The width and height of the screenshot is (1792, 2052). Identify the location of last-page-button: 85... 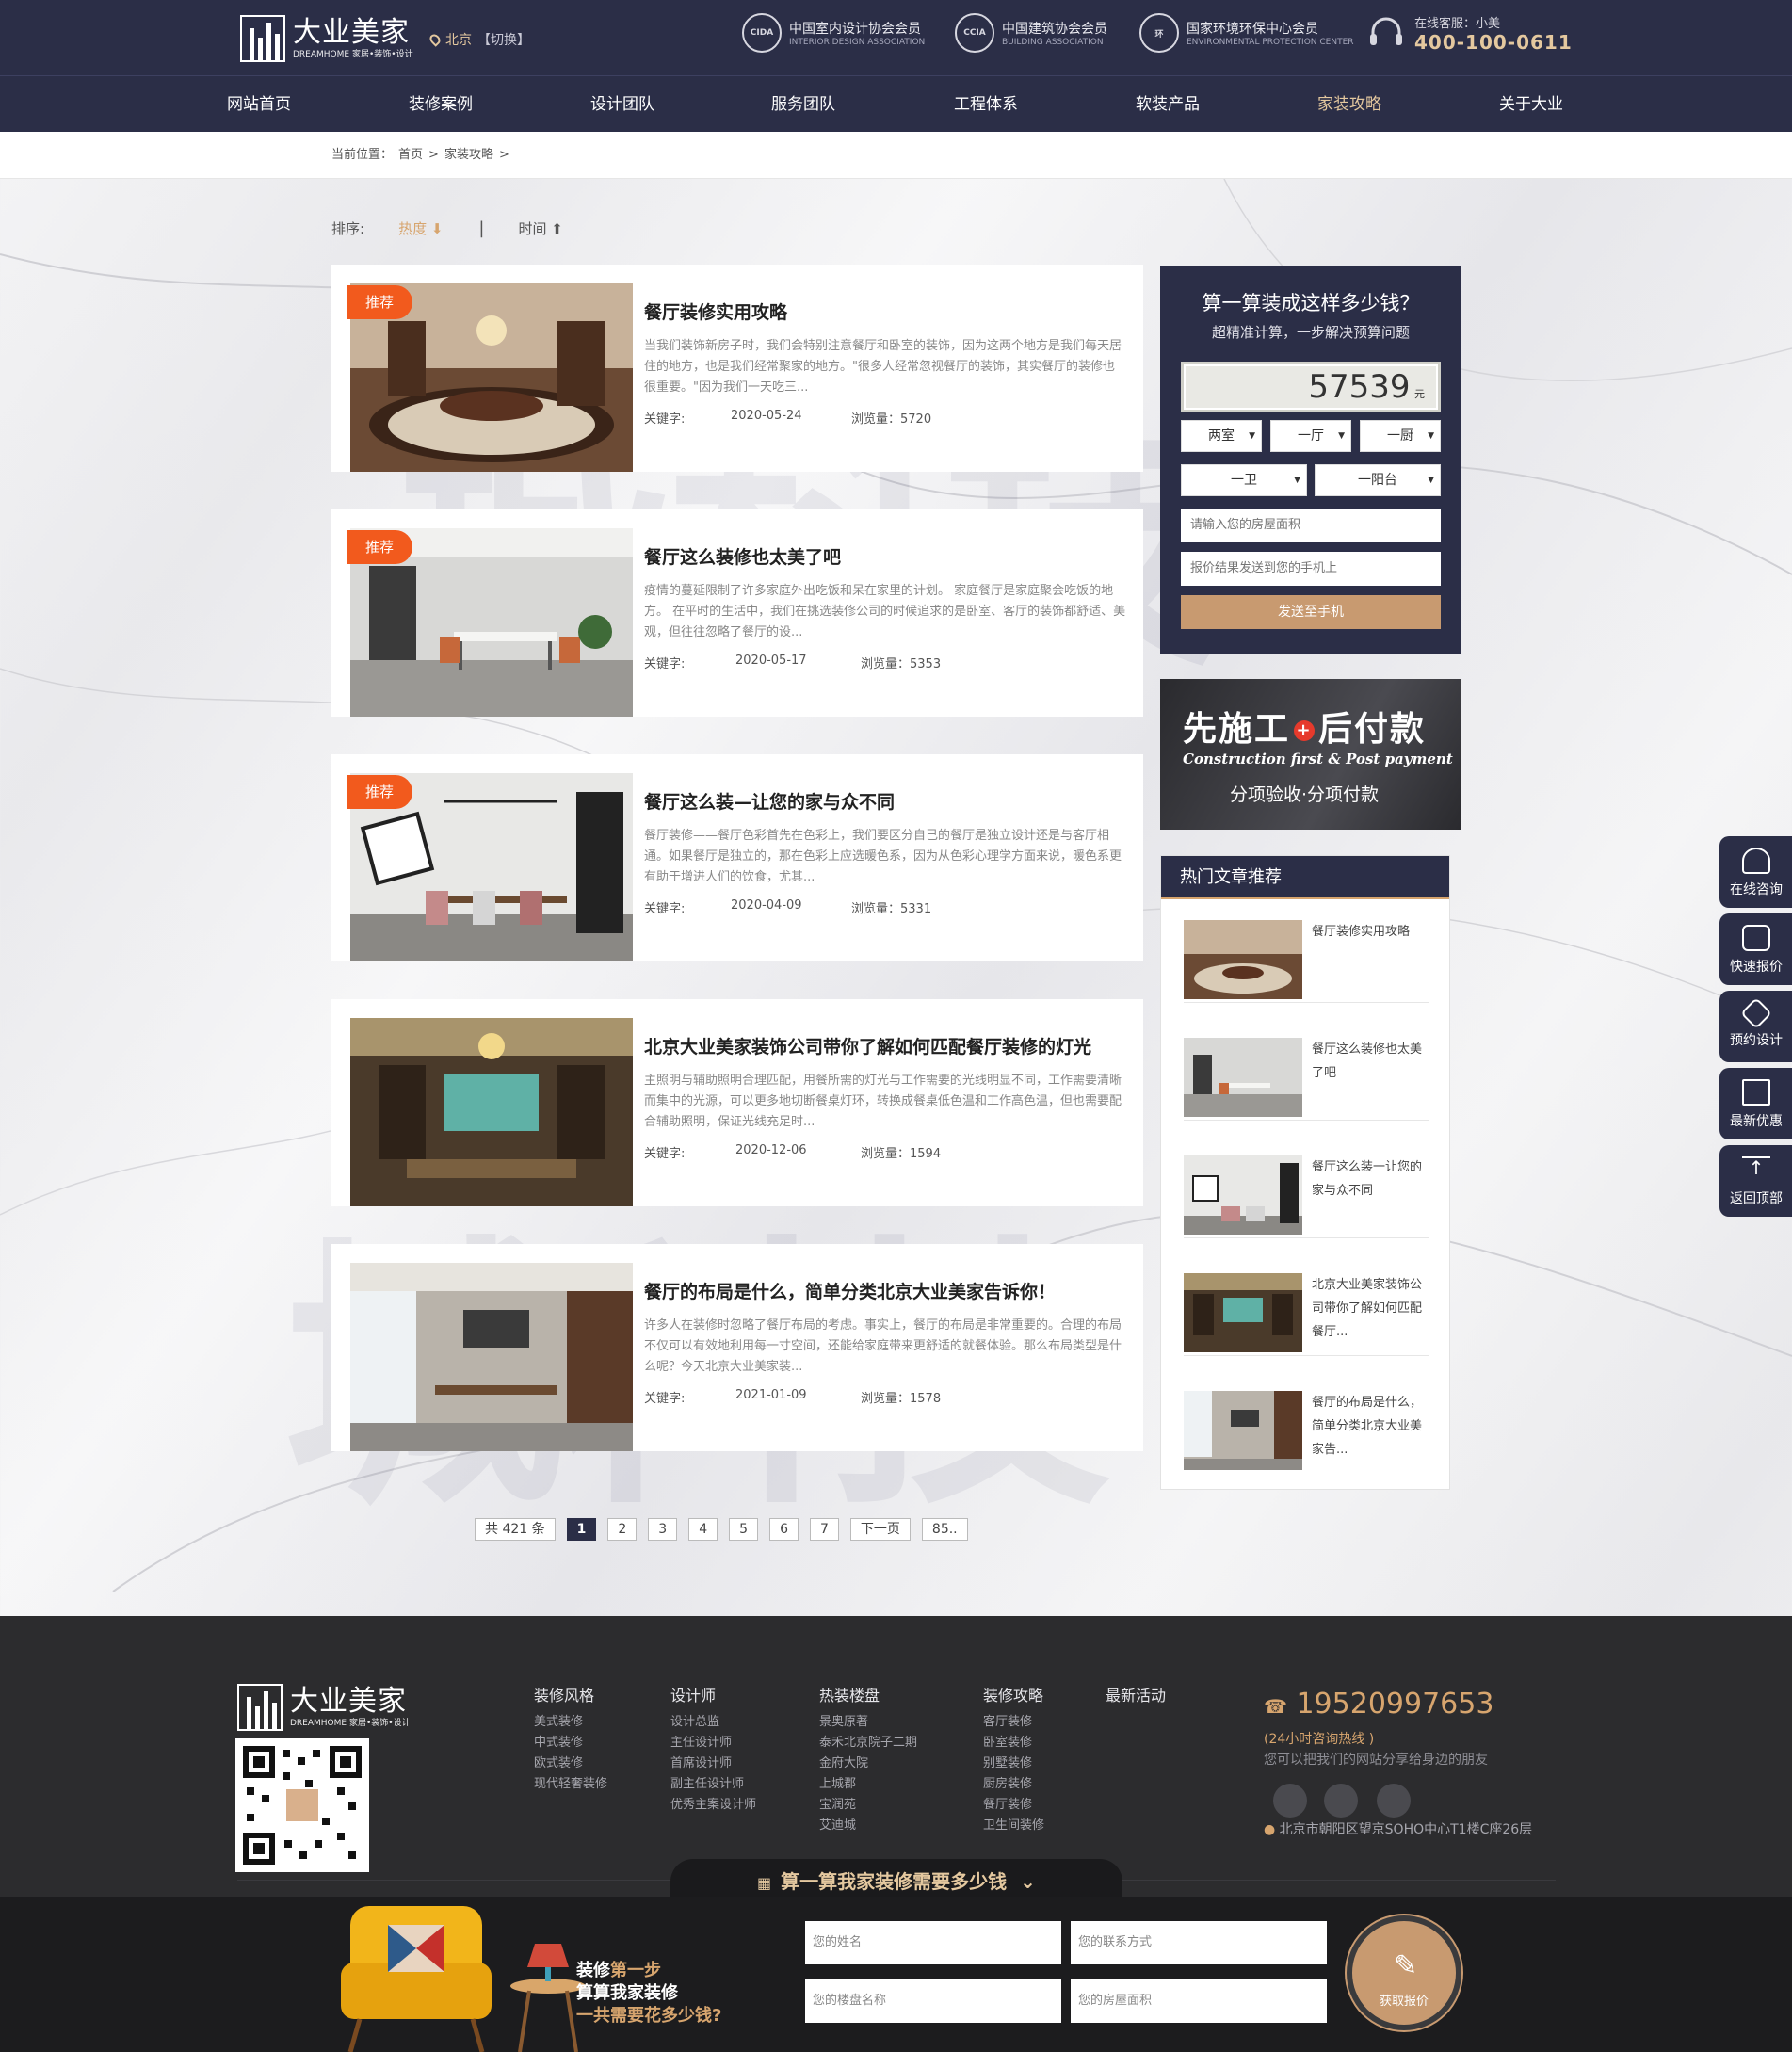
(944, 1529).